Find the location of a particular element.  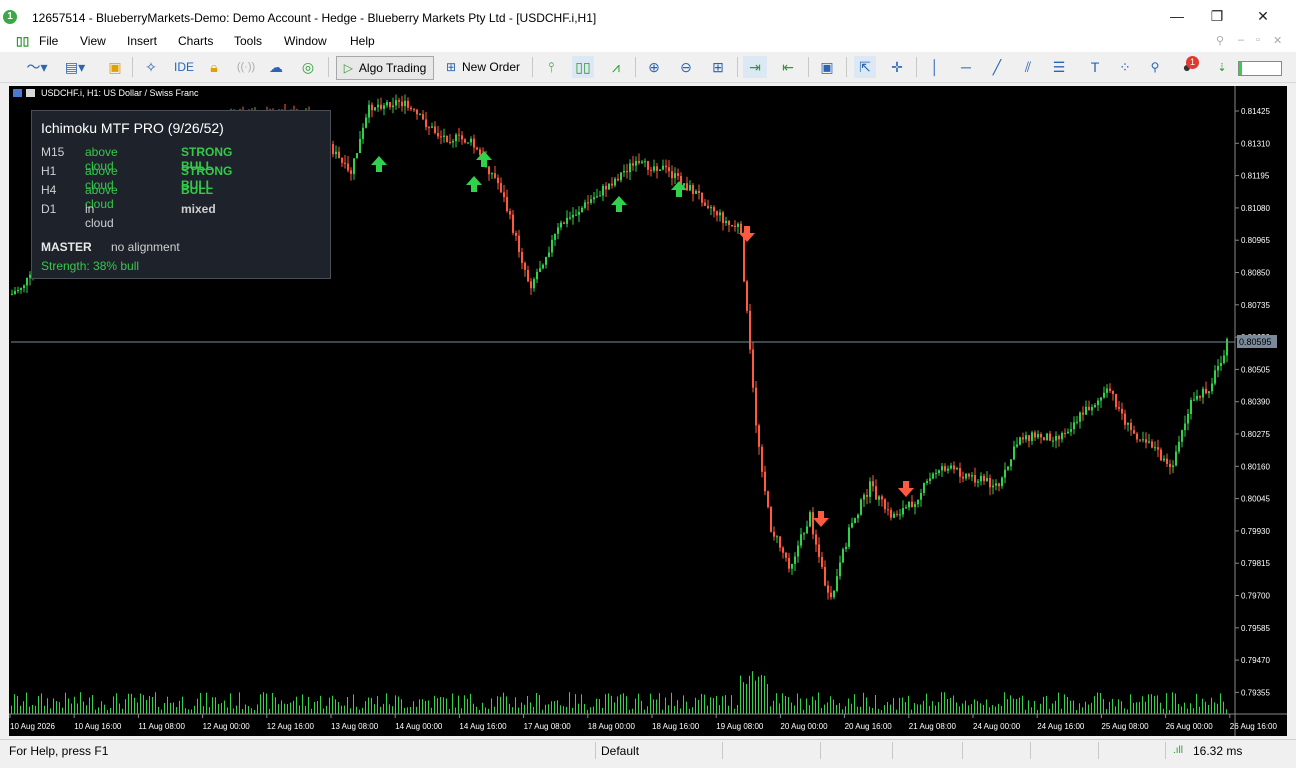

minimize-button: — is located at coordinates (1177, 16).